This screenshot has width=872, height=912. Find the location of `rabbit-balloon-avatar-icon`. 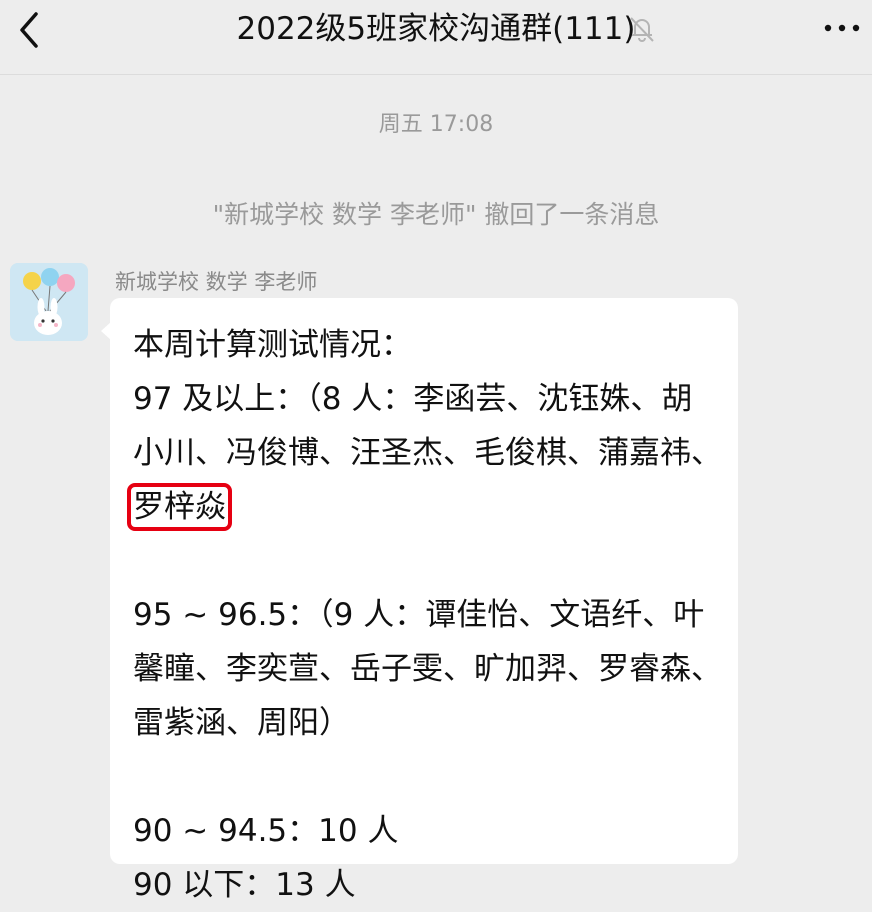

rabbit-balloon-avatar-icon is located at coordinates (49, 302).